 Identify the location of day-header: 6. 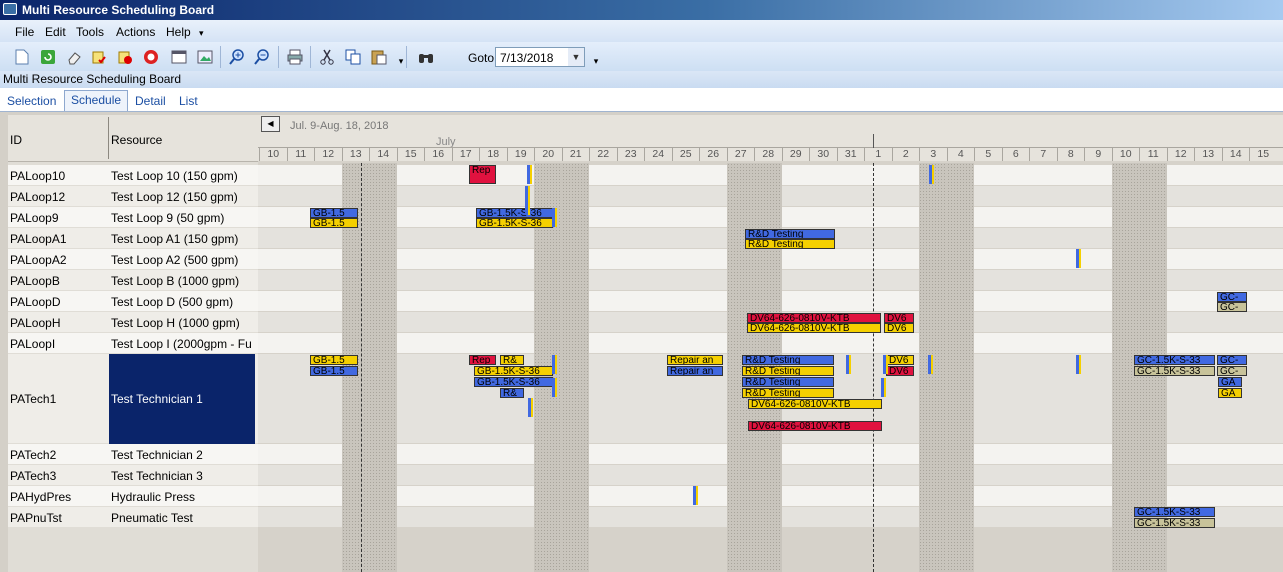
(1015, 154).